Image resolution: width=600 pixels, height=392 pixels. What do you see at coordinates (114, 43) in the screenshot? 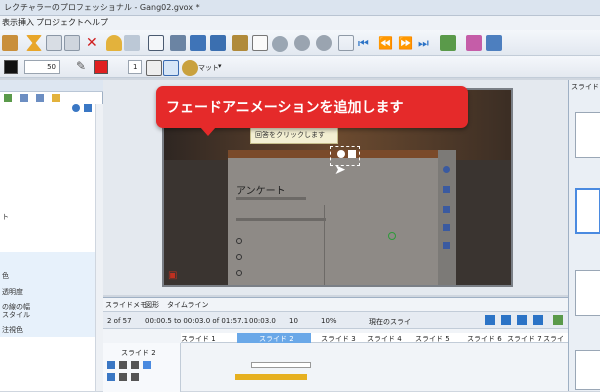
I see `undo-icon` at bounding box center [114, 43].